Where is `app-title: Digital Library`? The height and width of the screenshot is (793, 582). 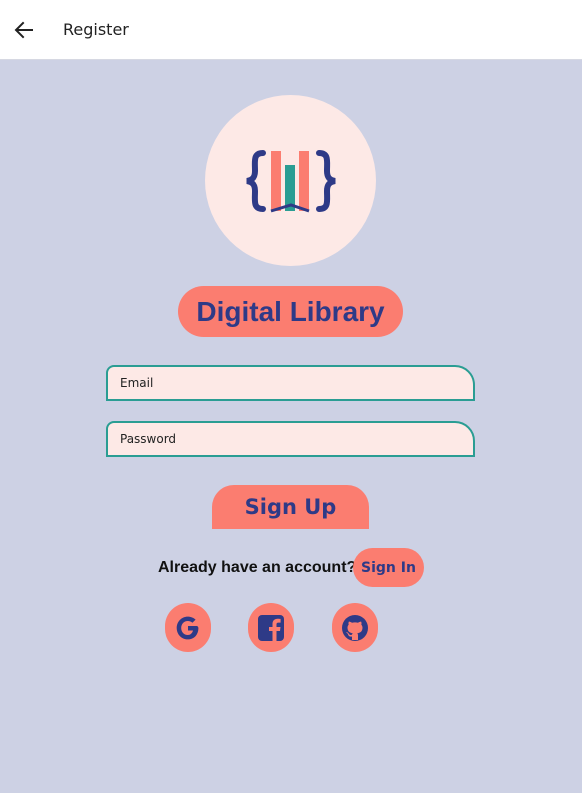
app-title: Digital Library is located at coordinates (290, 311).